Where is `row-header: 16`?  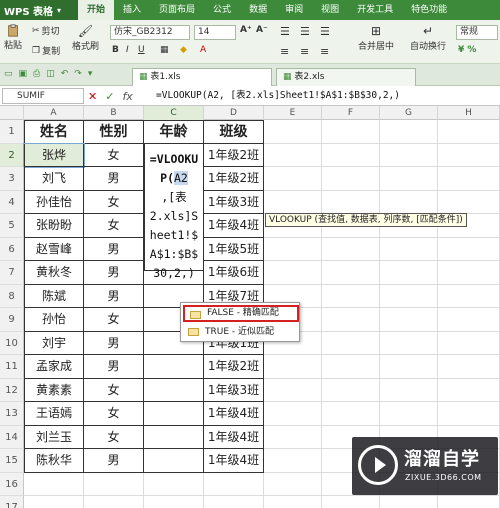
row-header: 16 is located at coordinates (12, 484).